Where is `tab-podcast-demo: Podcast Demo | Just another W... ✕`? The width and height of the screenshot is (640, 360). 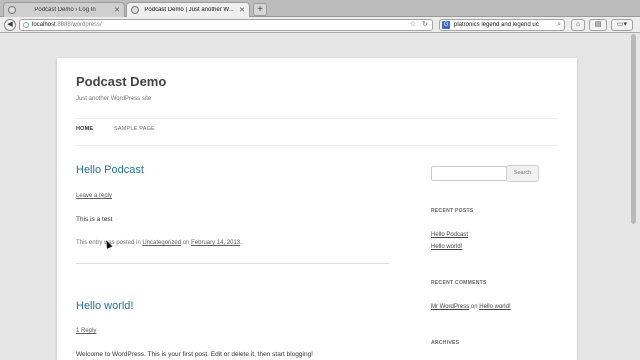 tab-podcast-demo: Podcast Demo | Just another W... ✕ is located at coordinates (188, 9).